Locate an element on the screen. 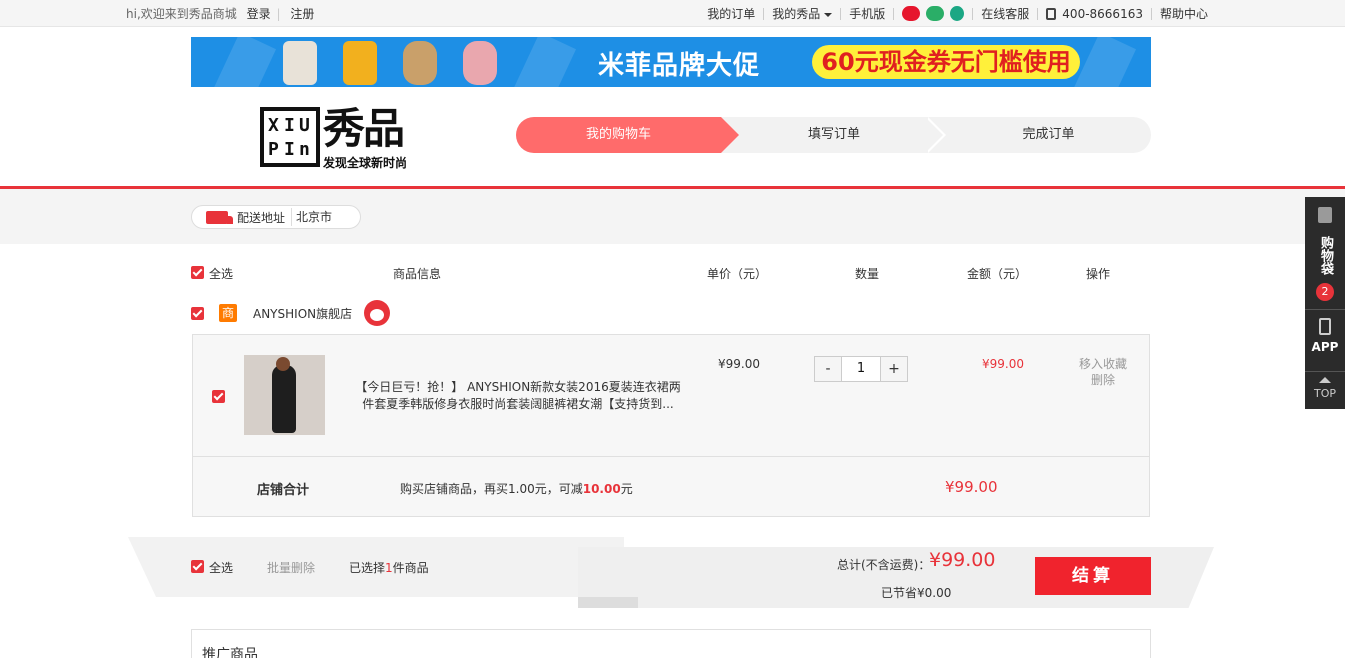  welcome-text: hi,欢迎来到秀品商城 is located at coordinates (181, 14).